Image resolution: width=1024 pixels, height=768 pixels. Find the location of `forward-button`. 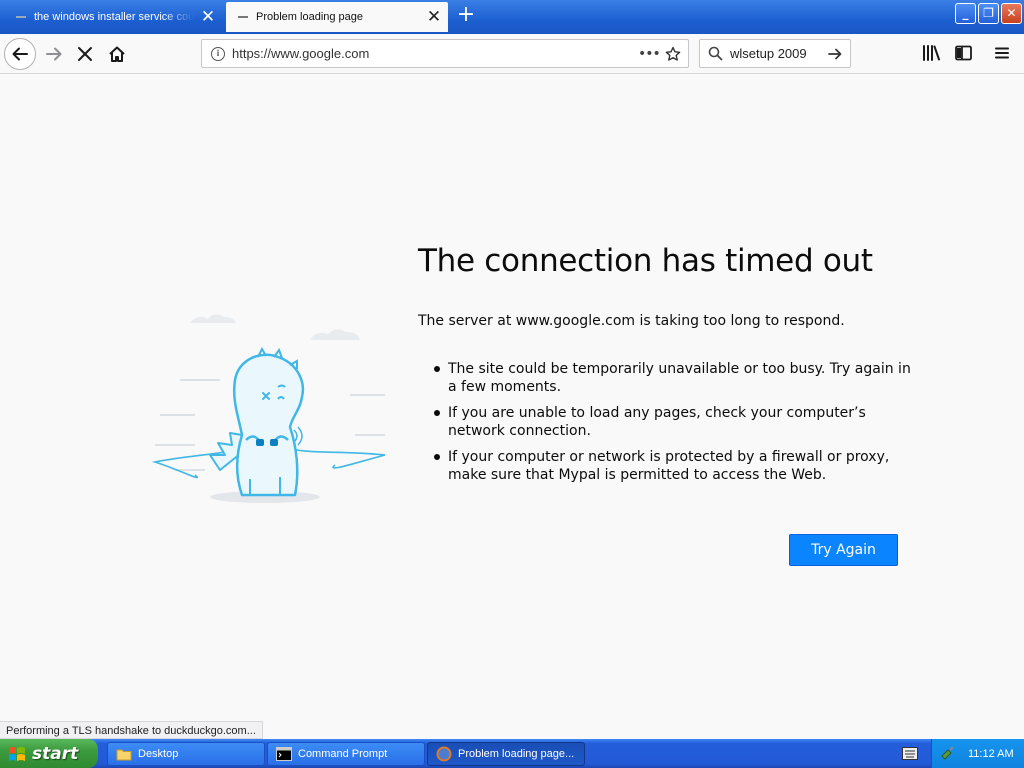

forward-button is located at coordinates (54, 54).